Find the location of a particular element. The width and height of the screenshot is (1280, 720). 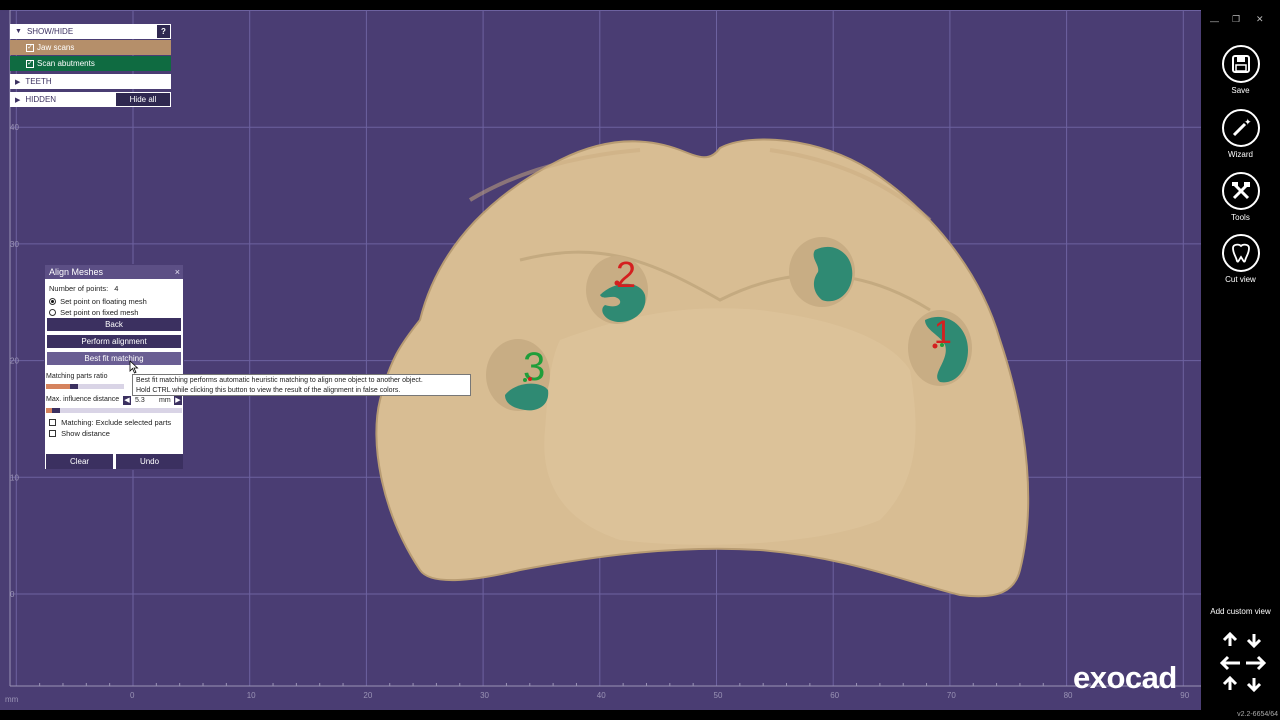

increment-arrow-icon: ▶ is located at coordinates (178, 400).